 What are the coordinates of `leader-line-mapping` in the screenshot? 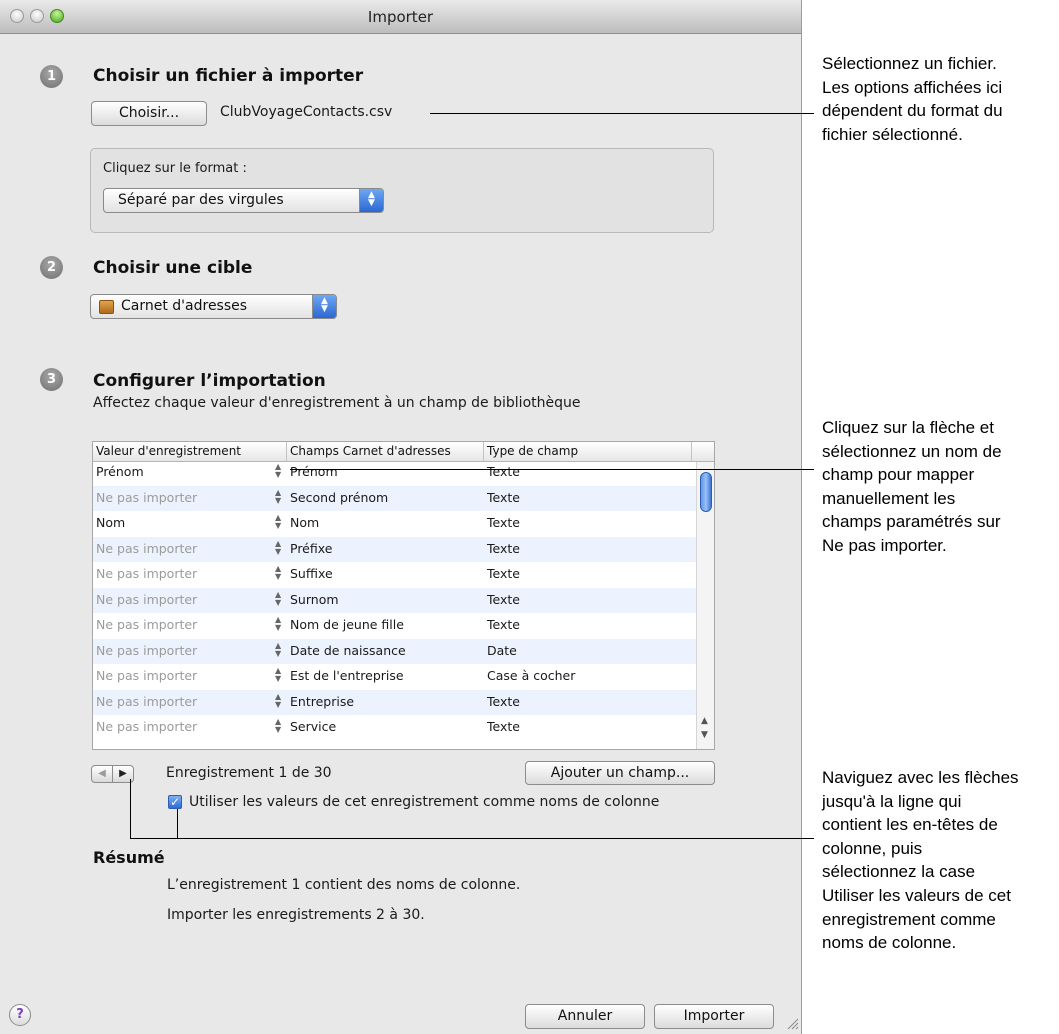 It's located at (552, 469).